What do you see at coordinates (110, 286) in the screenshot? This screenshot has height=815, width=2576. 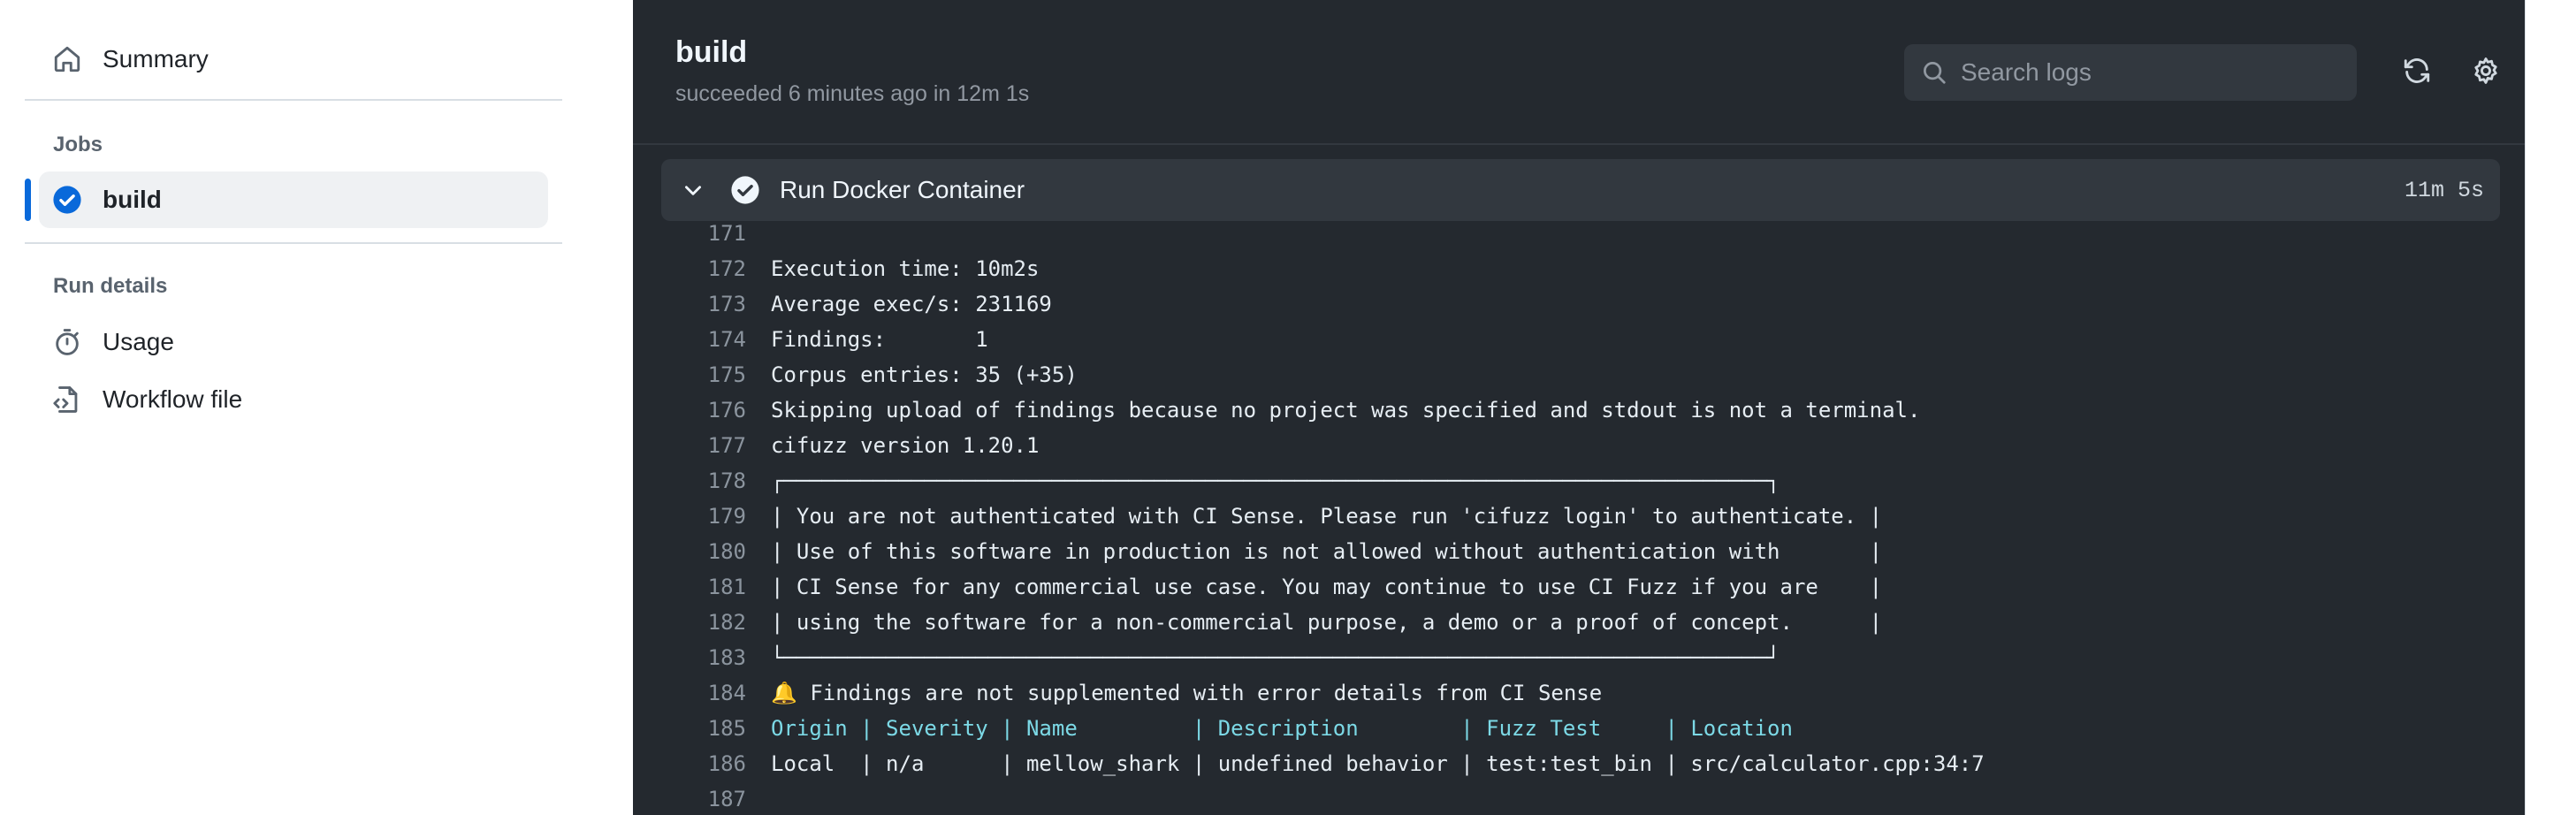 I see `run-details-heading: Run details` at bounding box center [110, 286].